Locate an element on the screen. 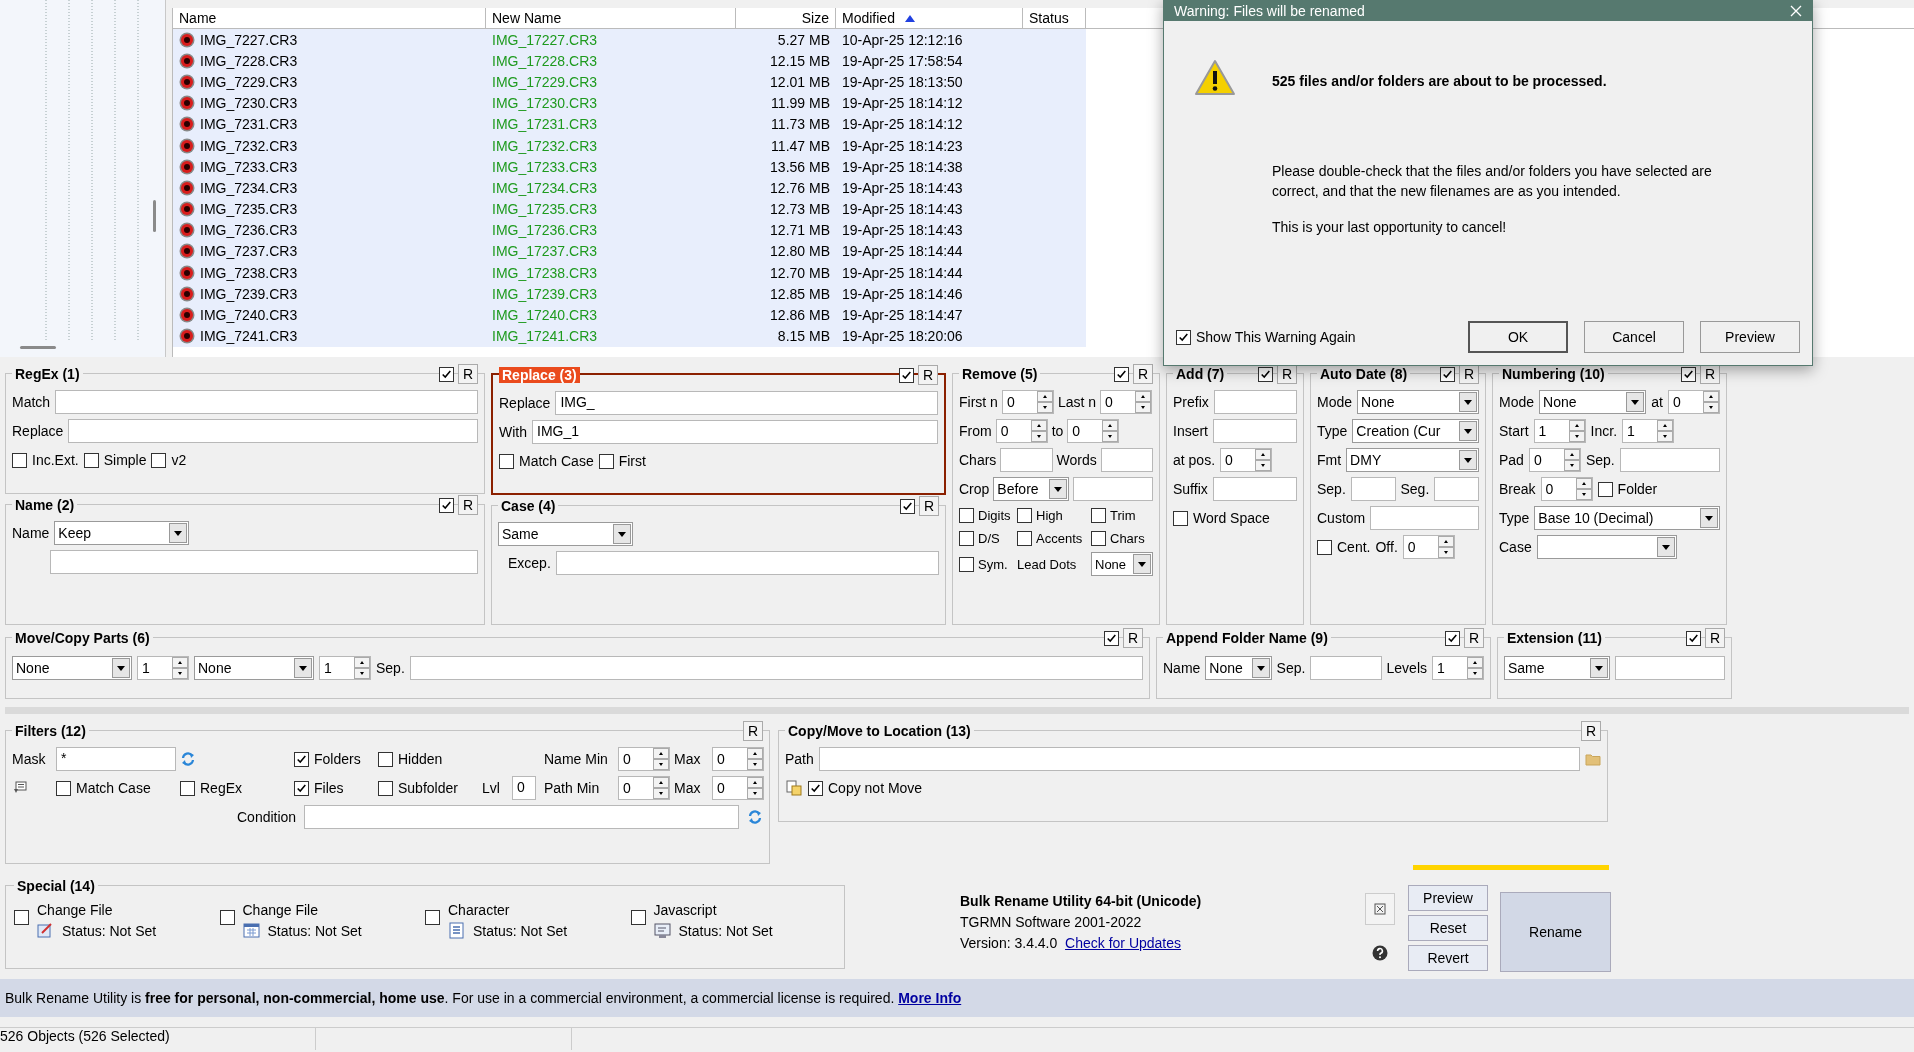  dropdown: Keep is located at coordinates (122, 533).